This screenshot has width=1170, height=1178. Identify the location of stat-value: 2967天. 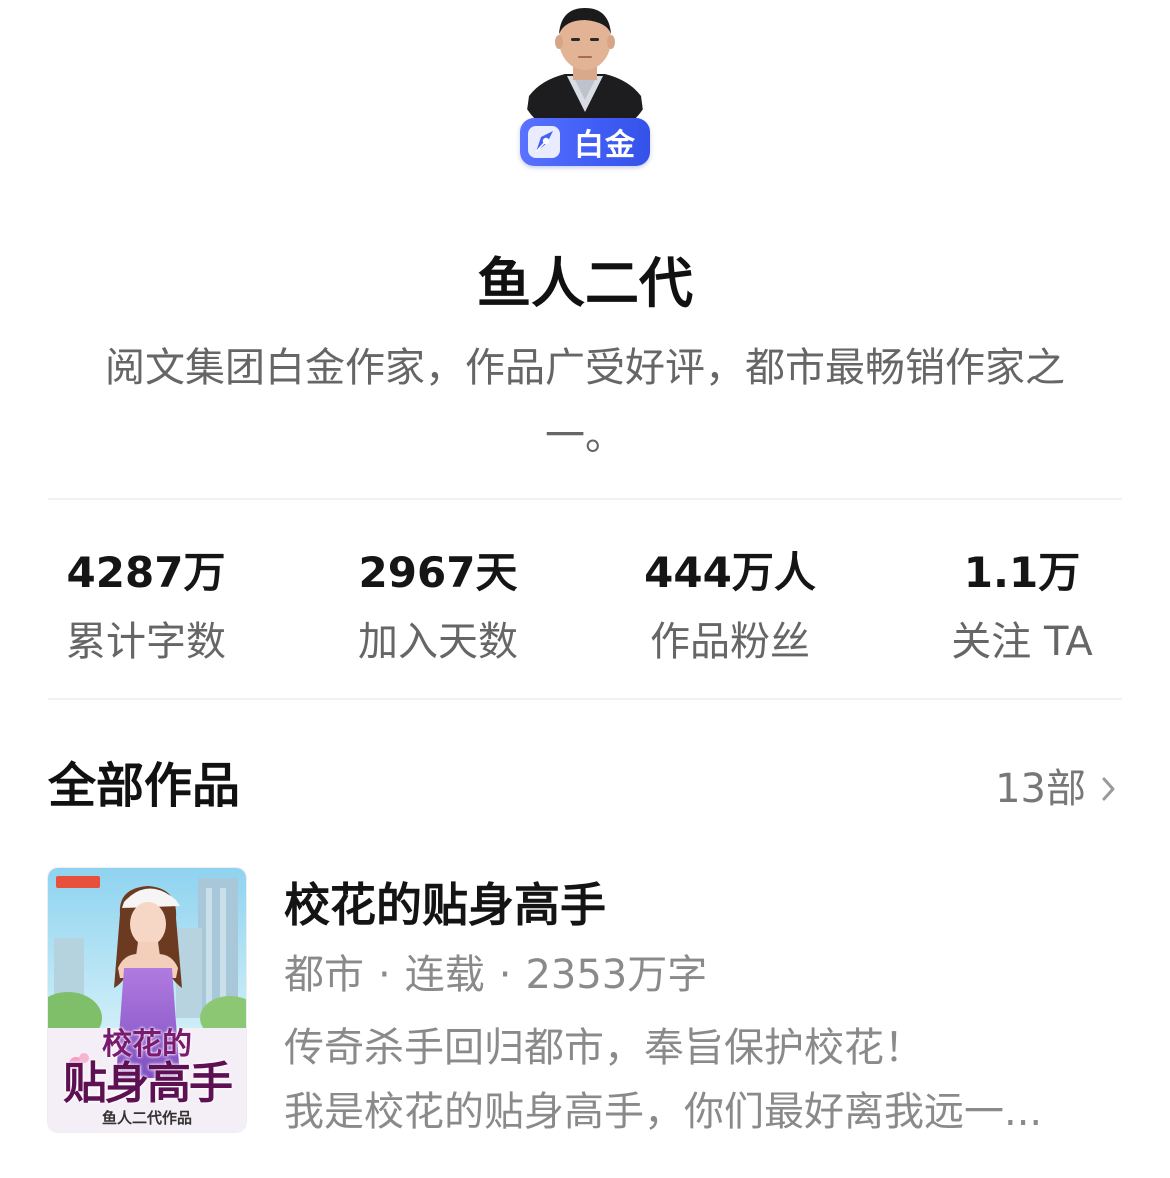
(438, 572).